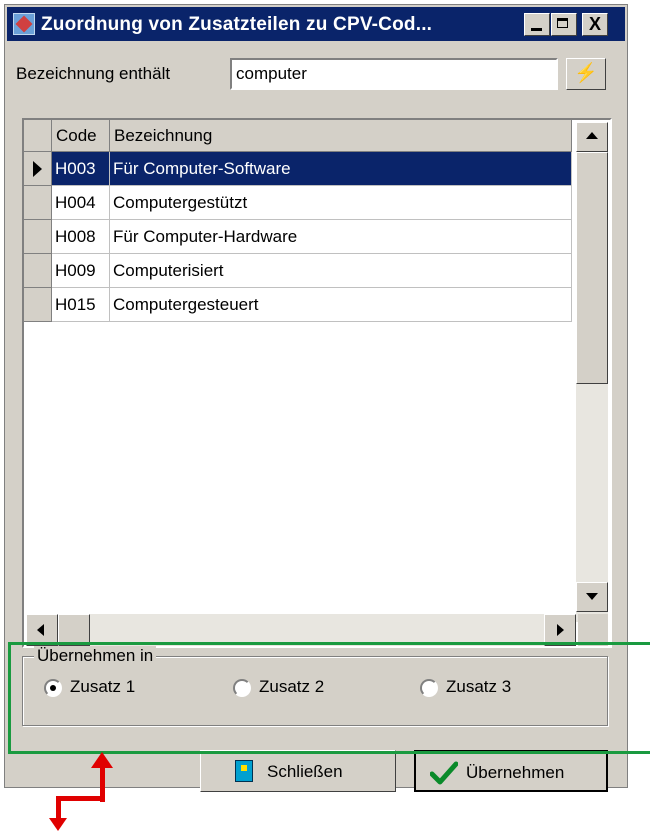 Image resolution: width=650 pixels, height=835 pixels. What do you see at coordinates (537, 24) in the screenshot?
I see `minimize-button` at bounding box center [537, 24].